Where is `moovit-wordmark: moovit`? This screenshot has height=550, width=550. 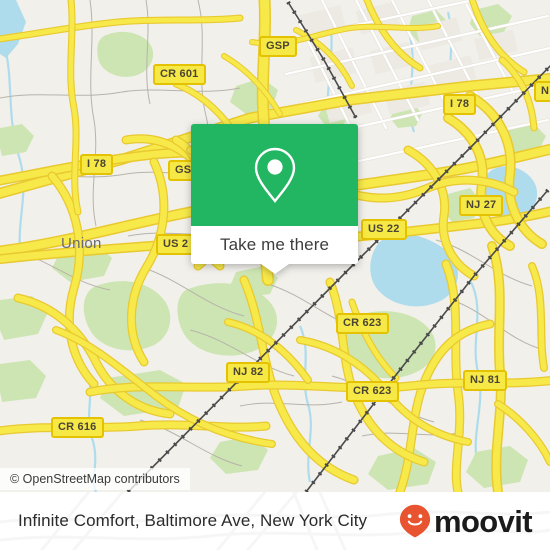 moovit-wordmark: moovit is located at coordinates (483, 521).